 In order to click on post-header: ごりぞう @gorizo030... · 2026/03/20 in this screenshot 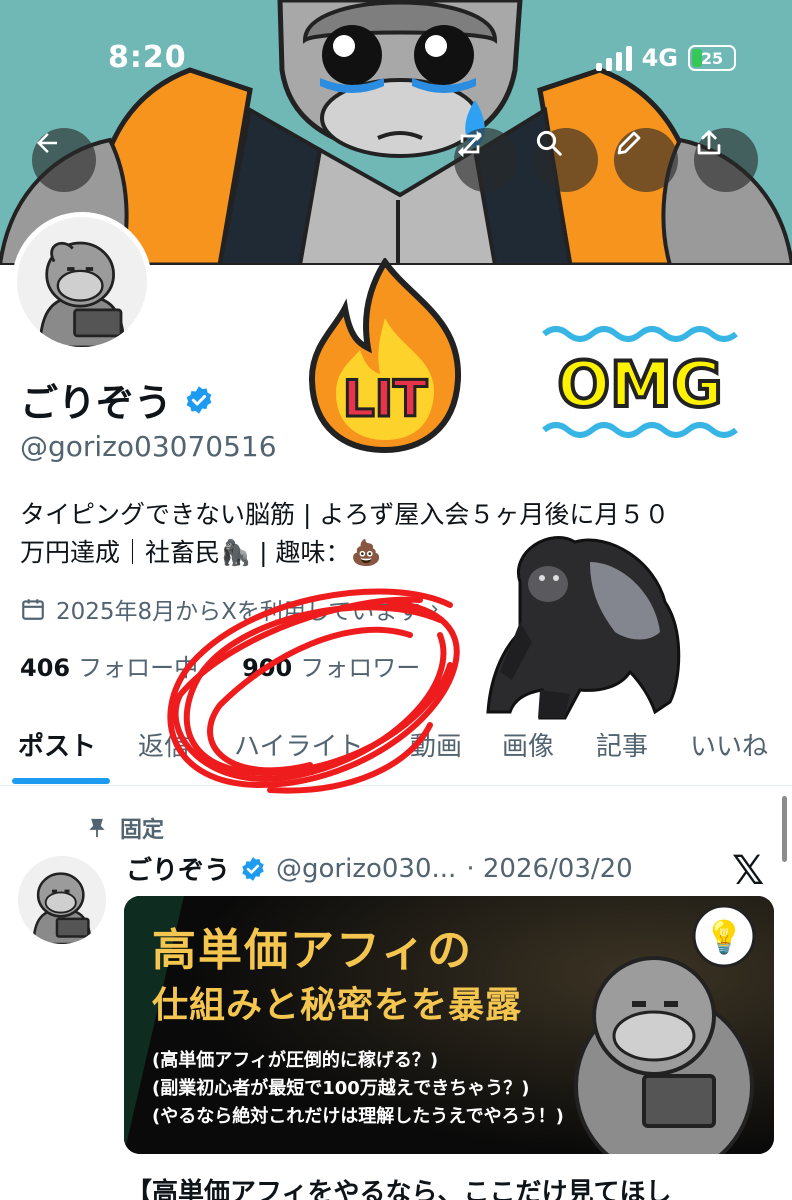, I will do `click(379, 868)`.